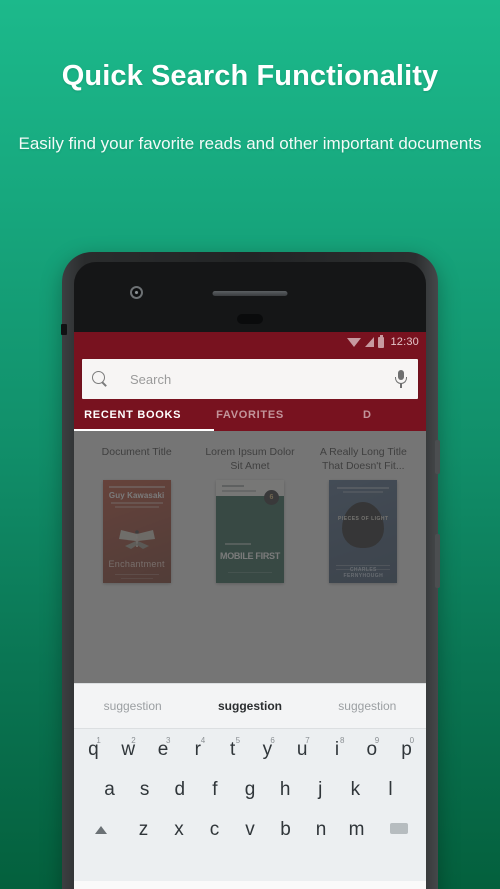  I want to click on sim-tray-button, so click(64, 329).